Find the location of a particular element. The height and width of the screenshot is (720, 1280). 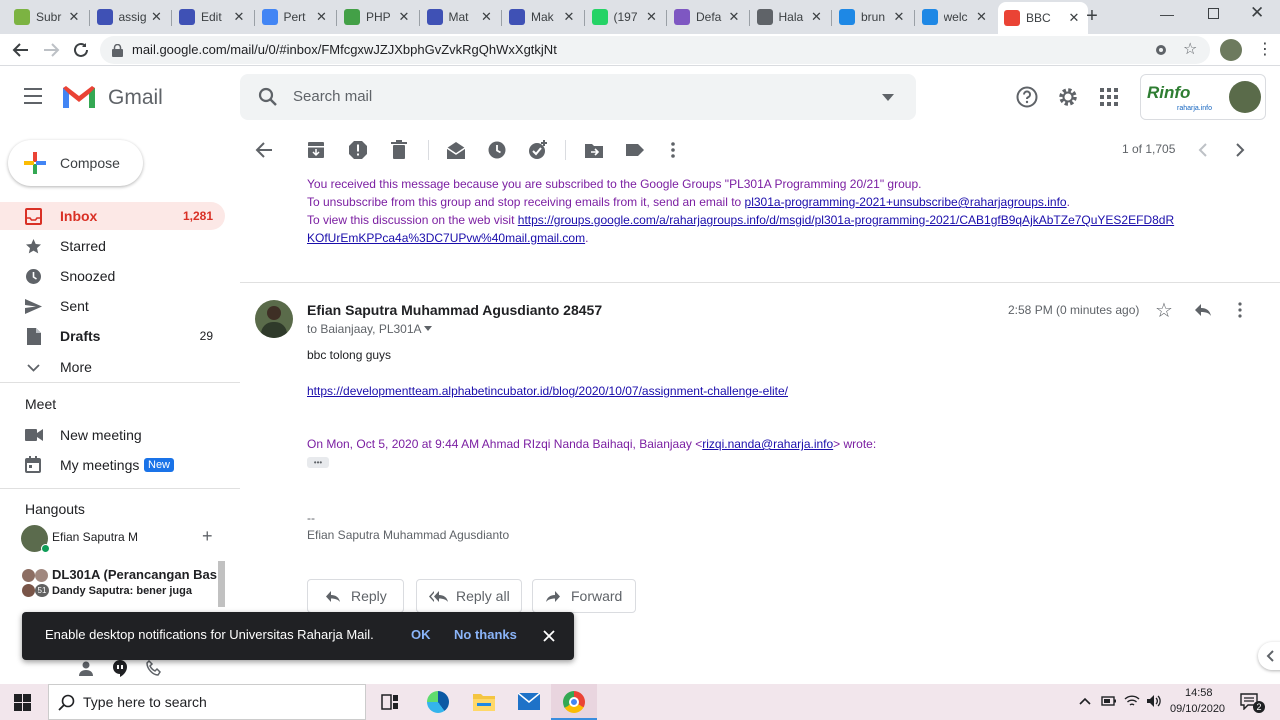

hangouts-chat-icon is located at coordinates (120, 668).